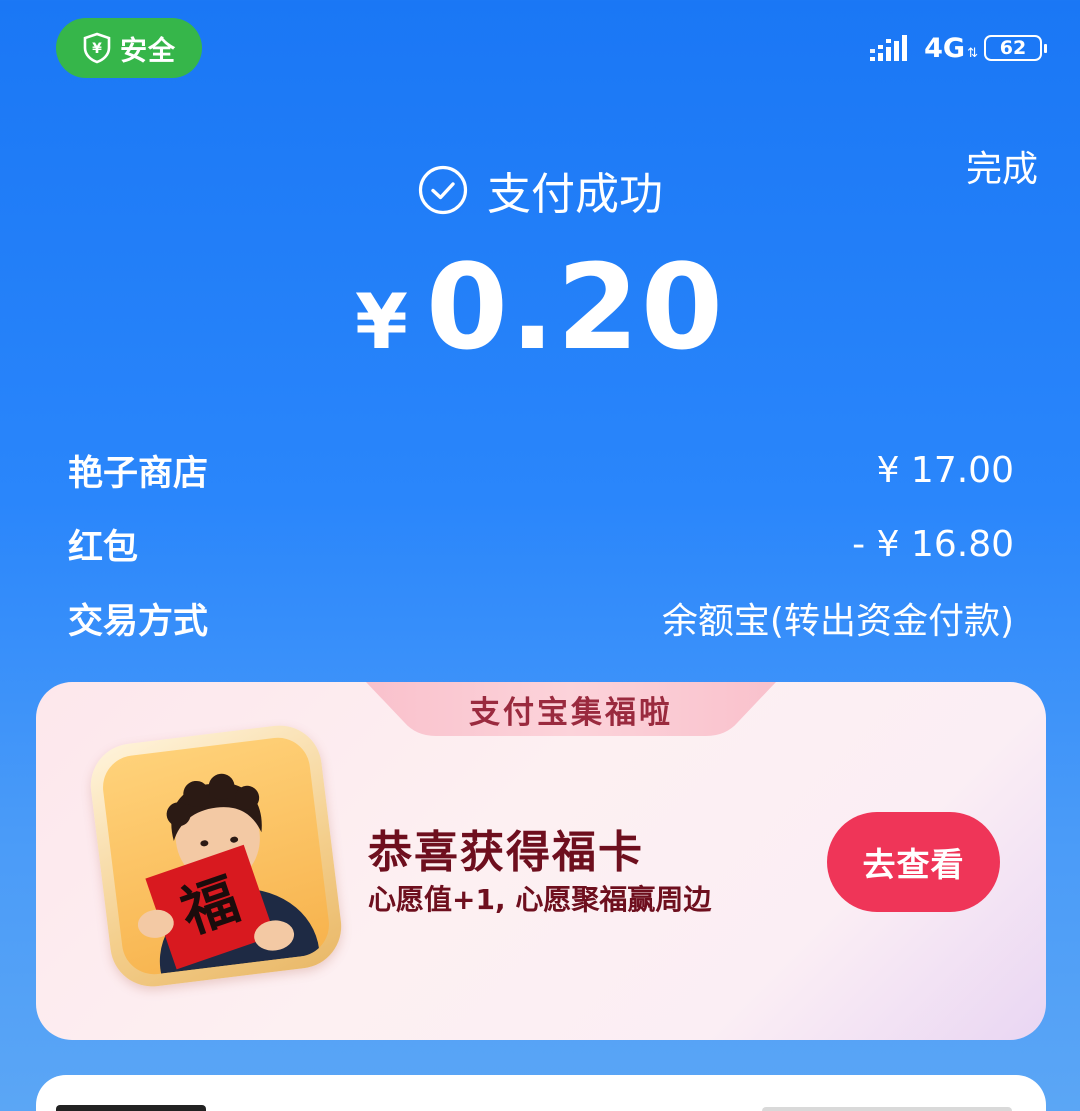  I want to click on detail-row-merchant: 艳子商店 ¥ 17.00, so click(541, 470).